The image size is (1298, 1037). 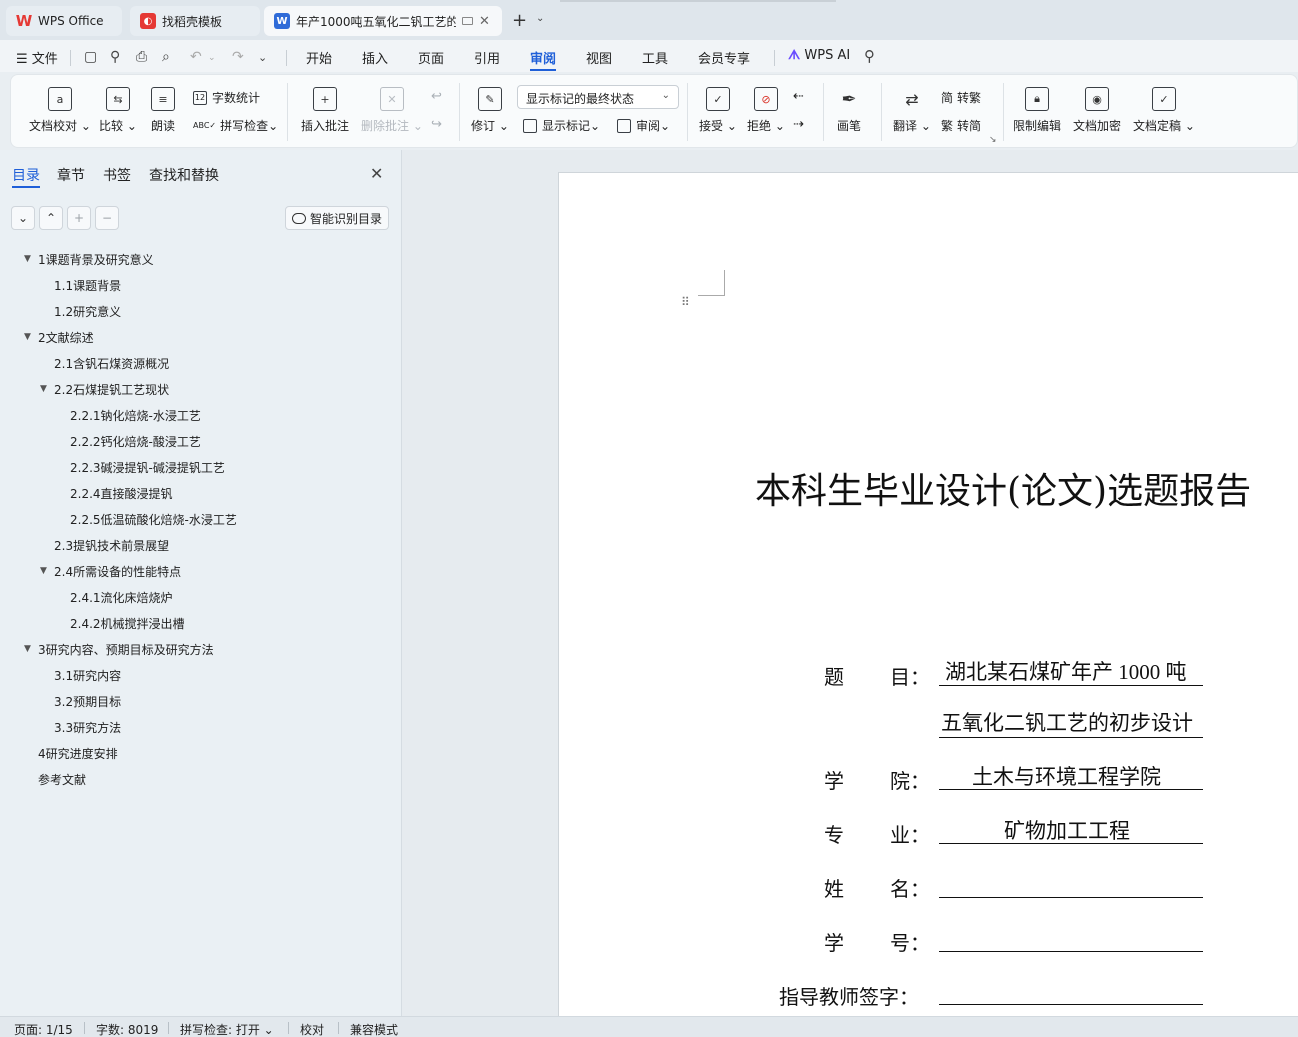 What do you see at coordinates (71, 175) in the screenshot?
I see `tab-sections: 章节` at bounding box center [71, 175].